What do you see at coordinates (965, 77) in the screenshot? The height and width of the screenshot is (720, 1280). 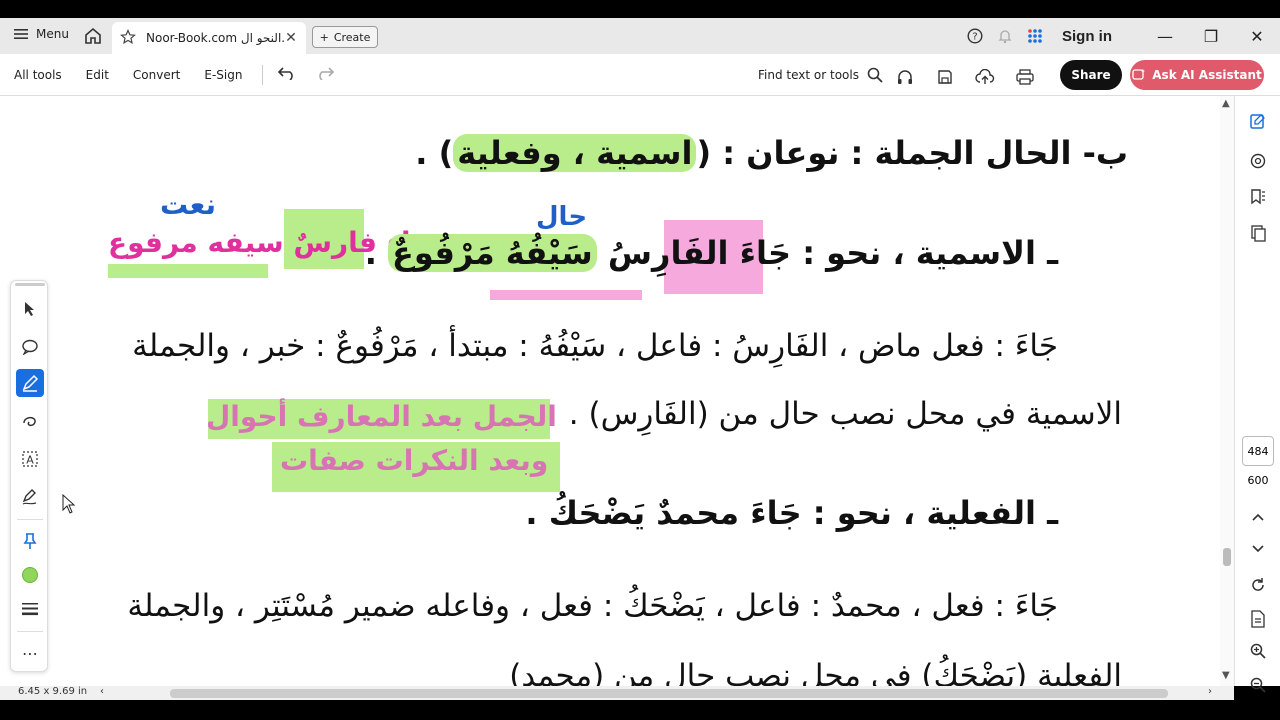 I see `toolbar-icon-group` at bounding box center [965, 77].